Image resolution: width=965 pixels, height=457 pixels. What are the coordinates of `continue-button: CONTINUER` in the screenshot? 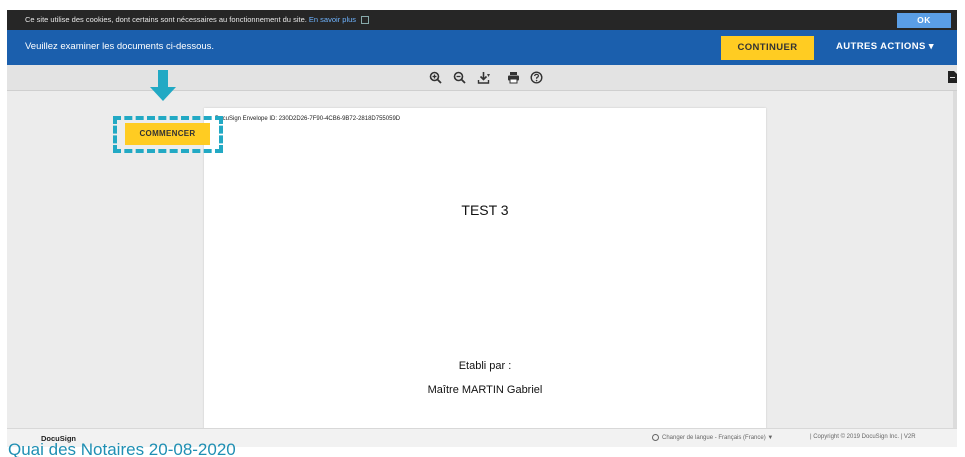 It's located at (767, 48).